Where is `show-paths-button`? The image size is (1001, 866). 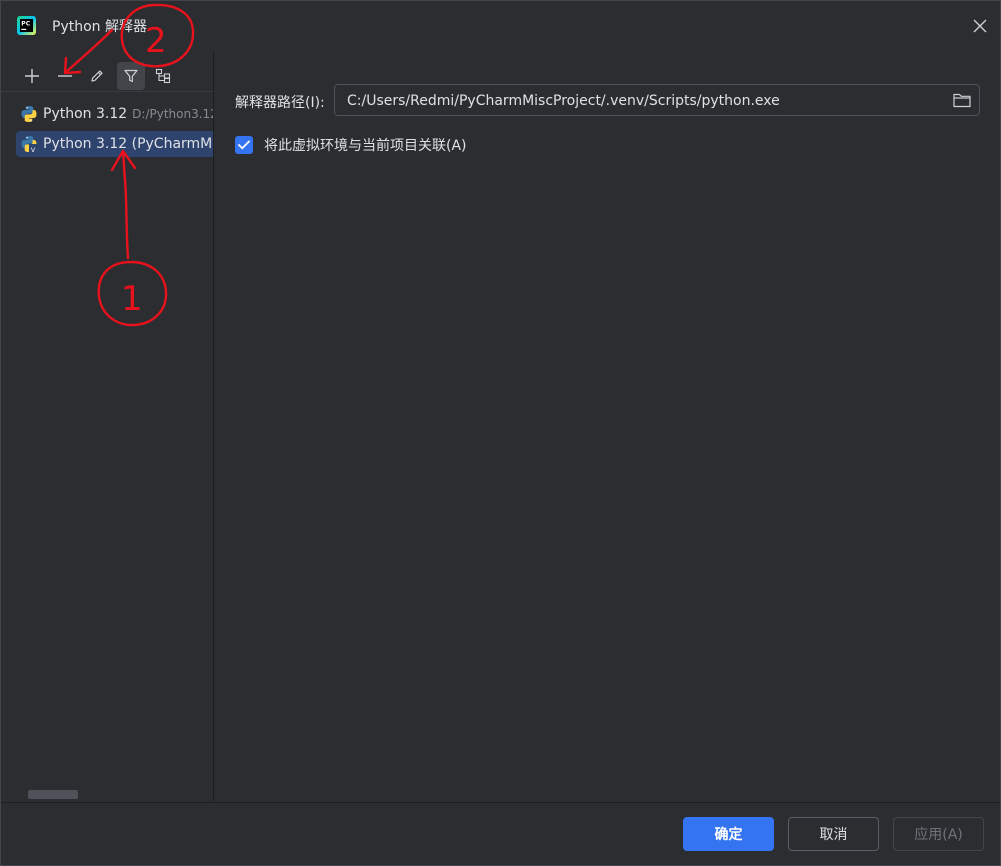 show-paths-button is located at coordinates (163, 76).